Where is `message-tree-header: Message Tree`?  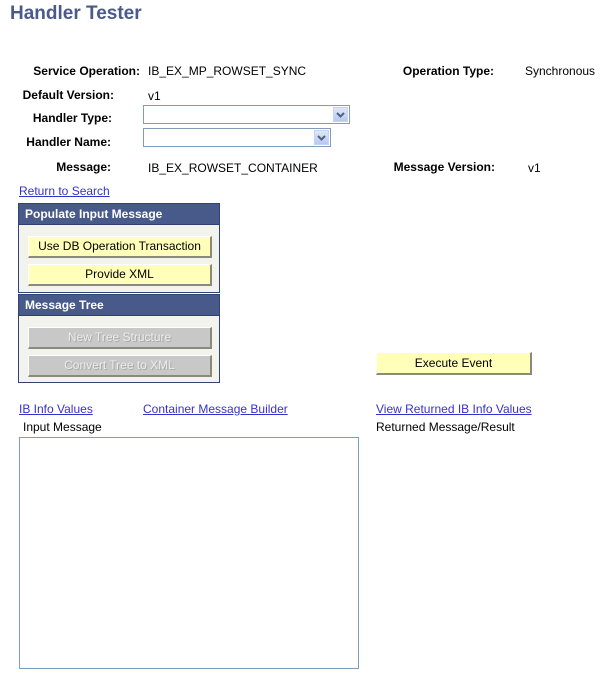
message-tree-header: Message Tree is located at coordinates (119, 305).